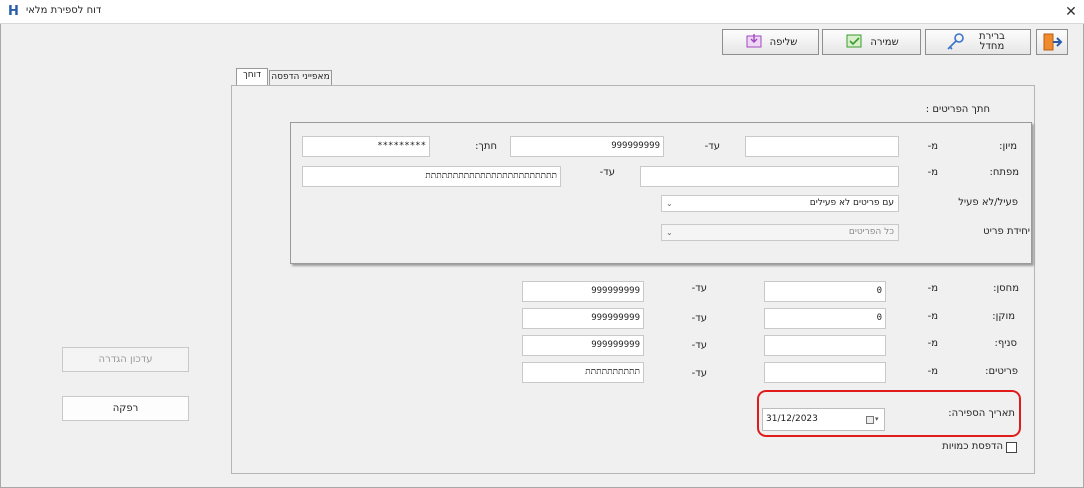  Describe the element at coordinates (825, 345) in the screenshot. I see `branch-from-input` at that location.